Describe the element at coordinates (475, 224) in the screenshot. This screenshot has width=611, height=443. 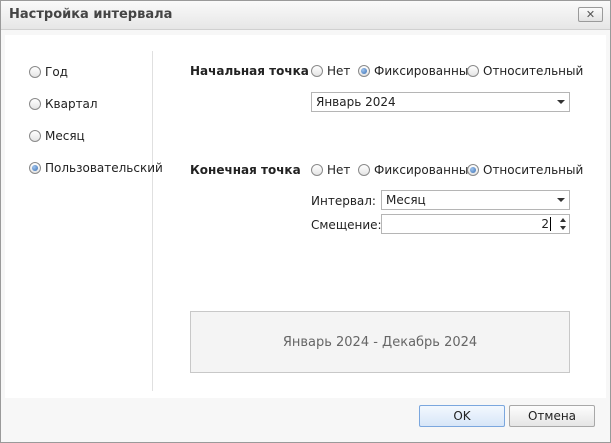
I see `offset-spinner: 2` at that location.